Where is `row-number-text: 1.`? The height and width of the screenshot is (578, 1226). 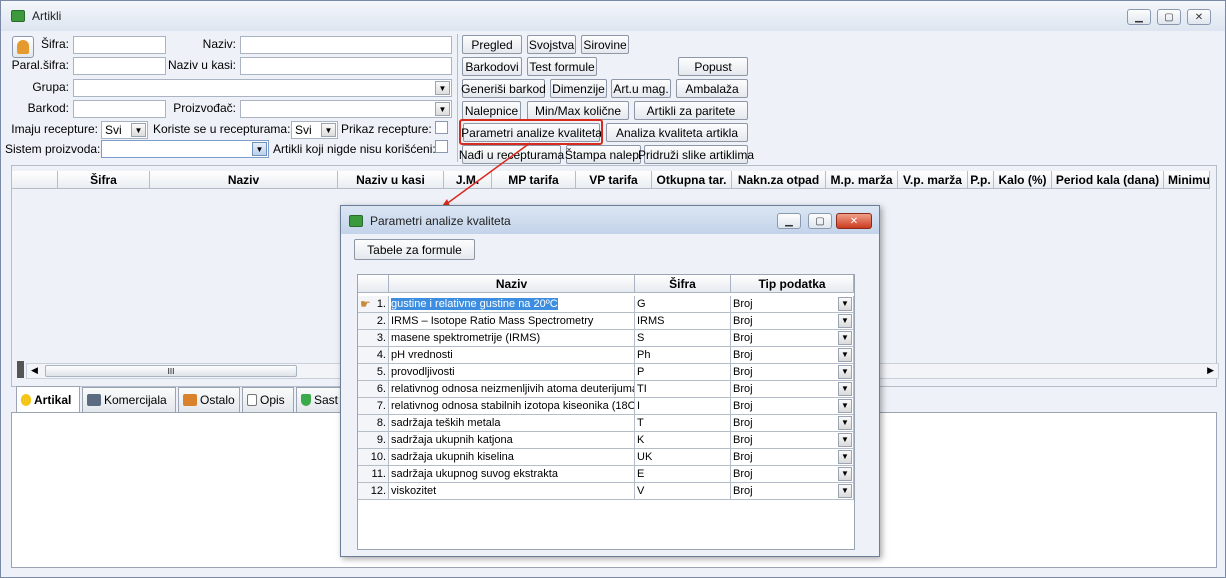 row-number-text: 1. is located at coordinates (381, 304).